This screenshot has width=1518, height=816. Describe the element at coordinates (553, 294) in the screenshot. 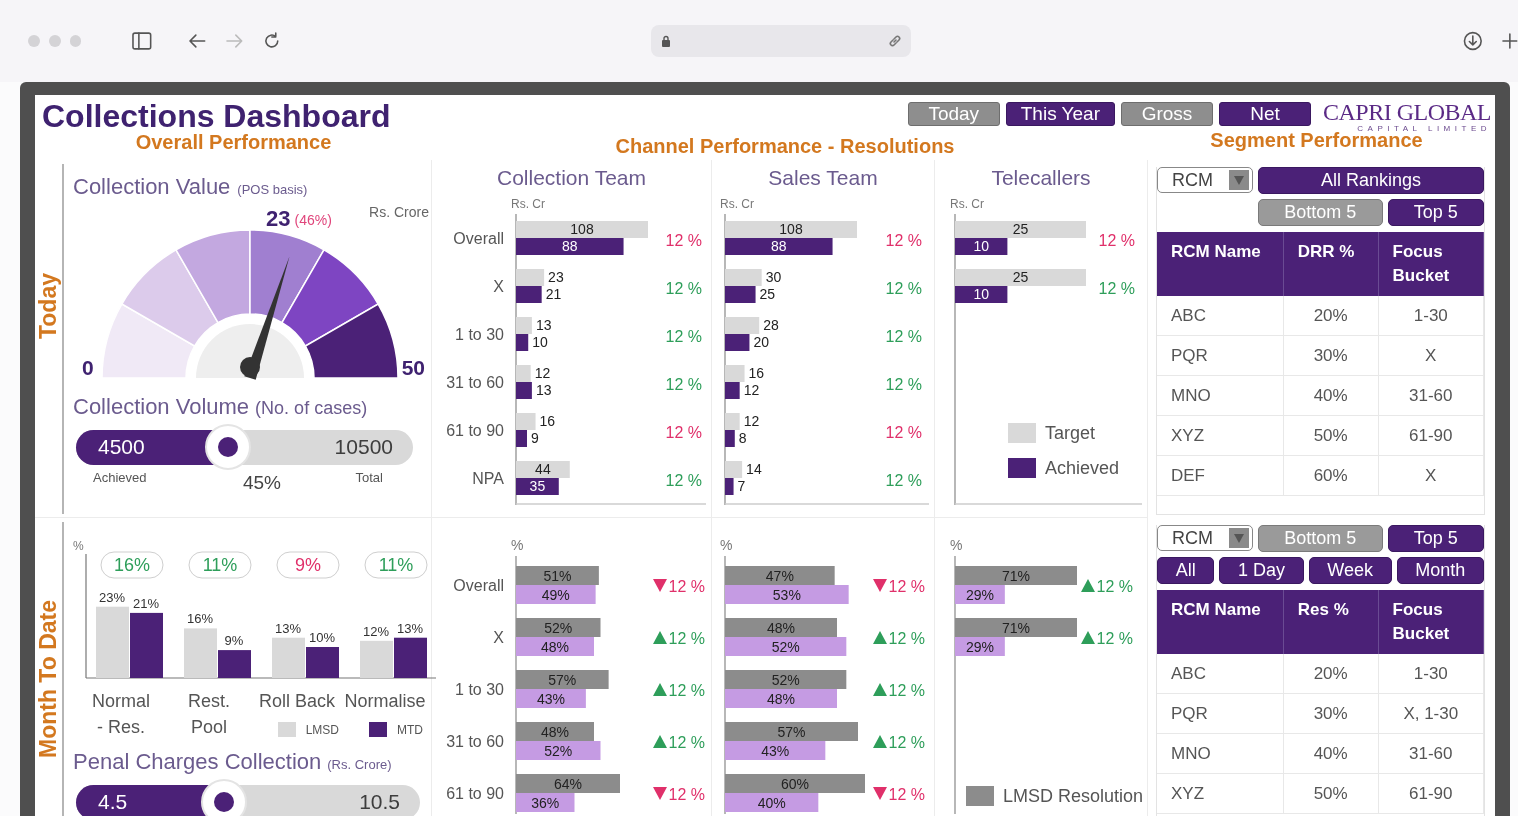

I see `data-label: 21` at that location.